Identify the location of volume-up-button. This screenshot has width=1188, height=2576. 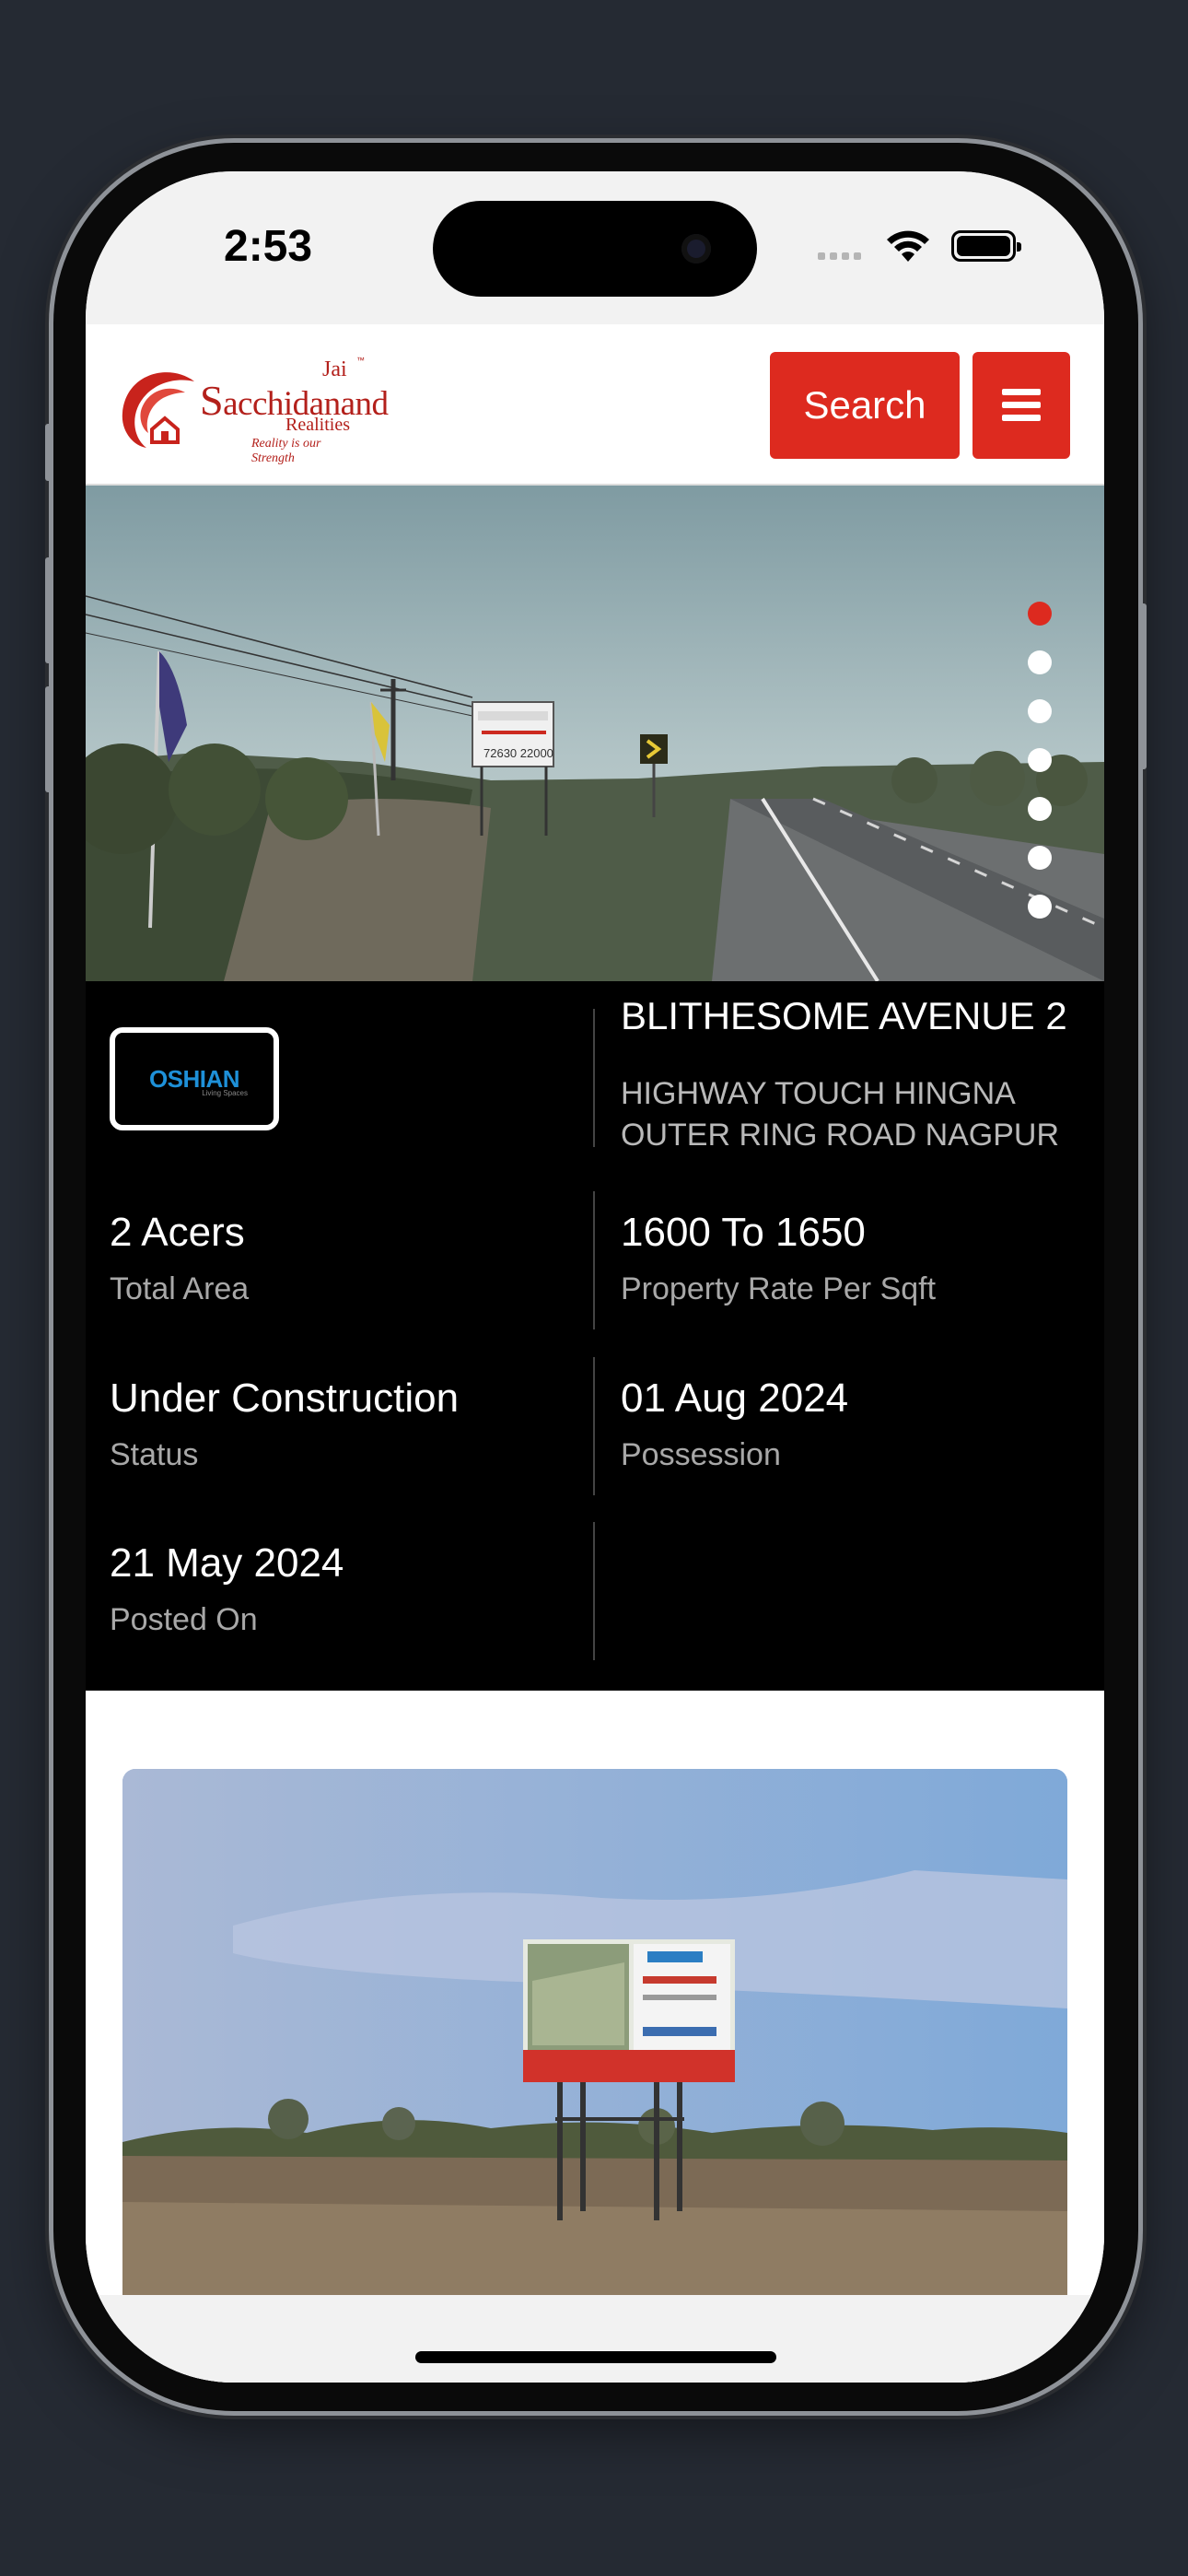
(48, 610).